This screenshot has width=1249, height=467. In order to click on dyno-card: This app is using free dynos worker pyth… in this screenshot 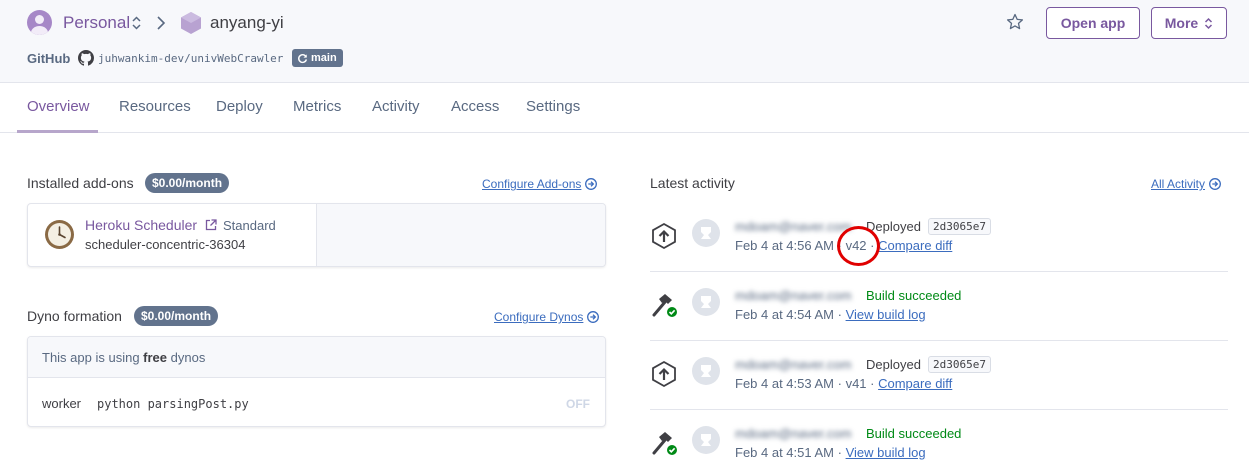, I will do `click(316, 381)`.